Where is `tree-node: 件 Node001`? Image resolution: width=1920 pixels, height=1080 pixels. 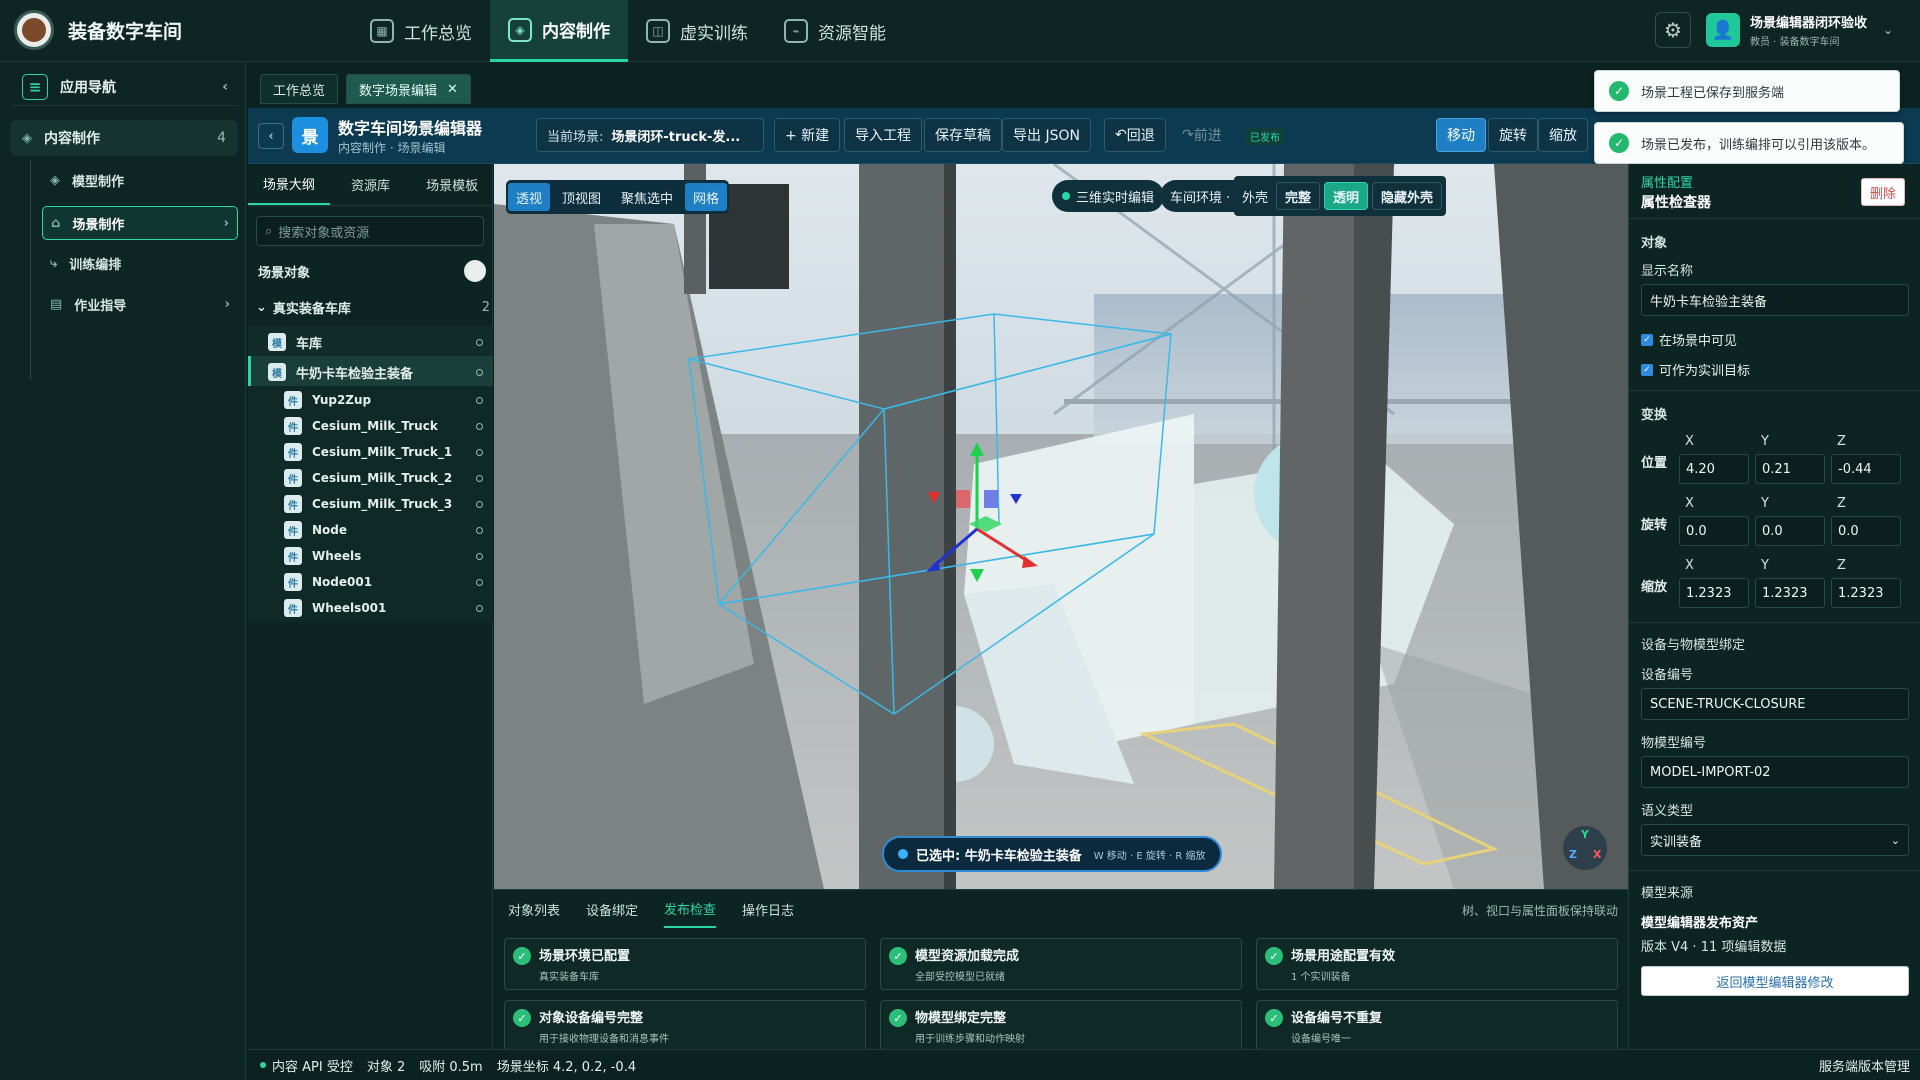 tree-node: 件 Node001 is located at coordinates (370, 582).